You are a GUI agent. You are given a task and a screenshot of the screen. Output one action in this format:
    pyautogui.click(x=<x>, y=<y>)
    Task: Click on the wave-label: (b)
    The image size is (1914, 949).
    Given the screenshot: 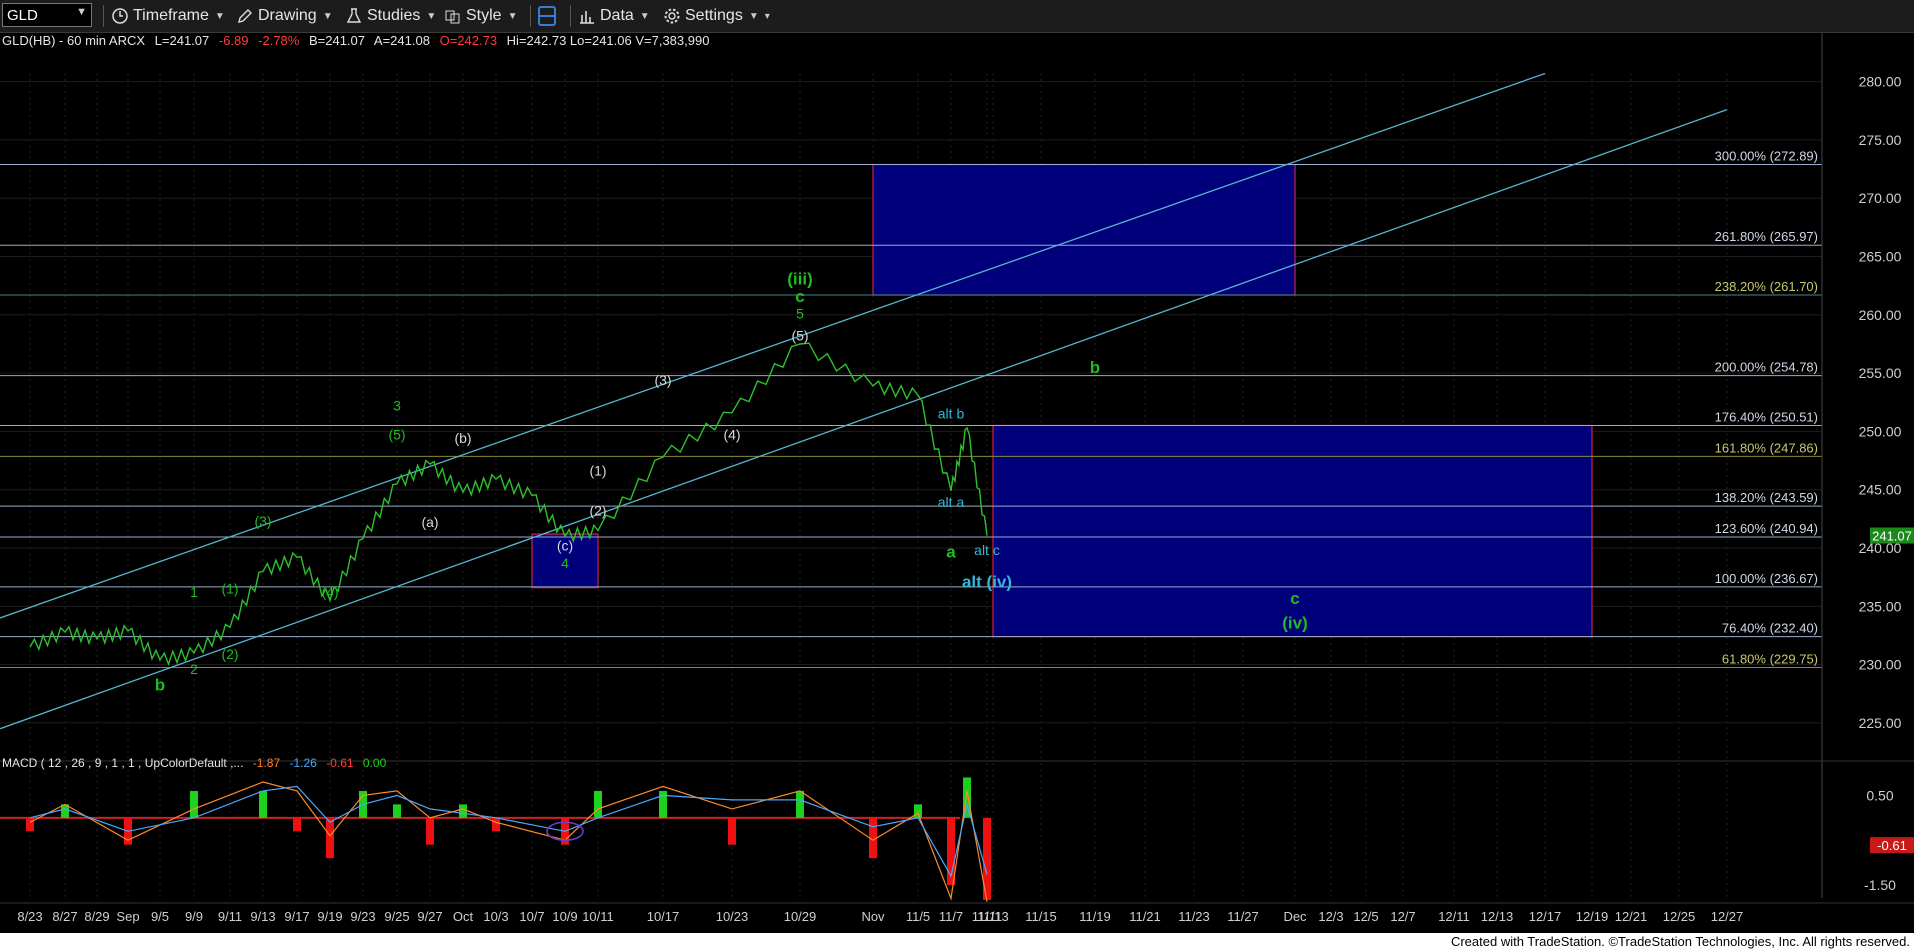 What is the action you would take?
    pyautogui.click(x=462, y=438)
    